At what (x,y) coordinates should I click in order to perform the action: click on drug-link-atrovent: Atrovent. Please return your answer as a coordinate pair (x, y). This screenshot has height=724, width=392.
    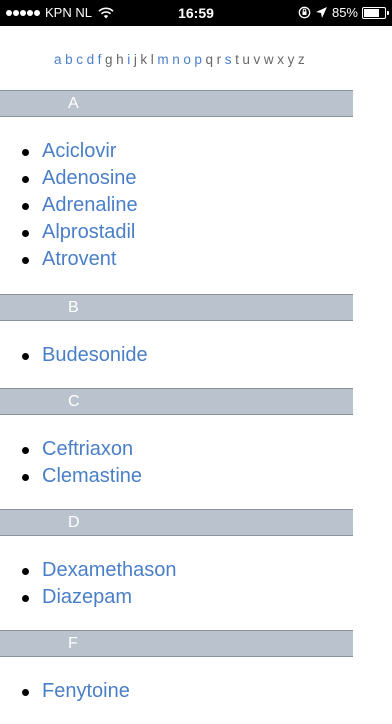
    Looking at the image, I should click on (196, 259).